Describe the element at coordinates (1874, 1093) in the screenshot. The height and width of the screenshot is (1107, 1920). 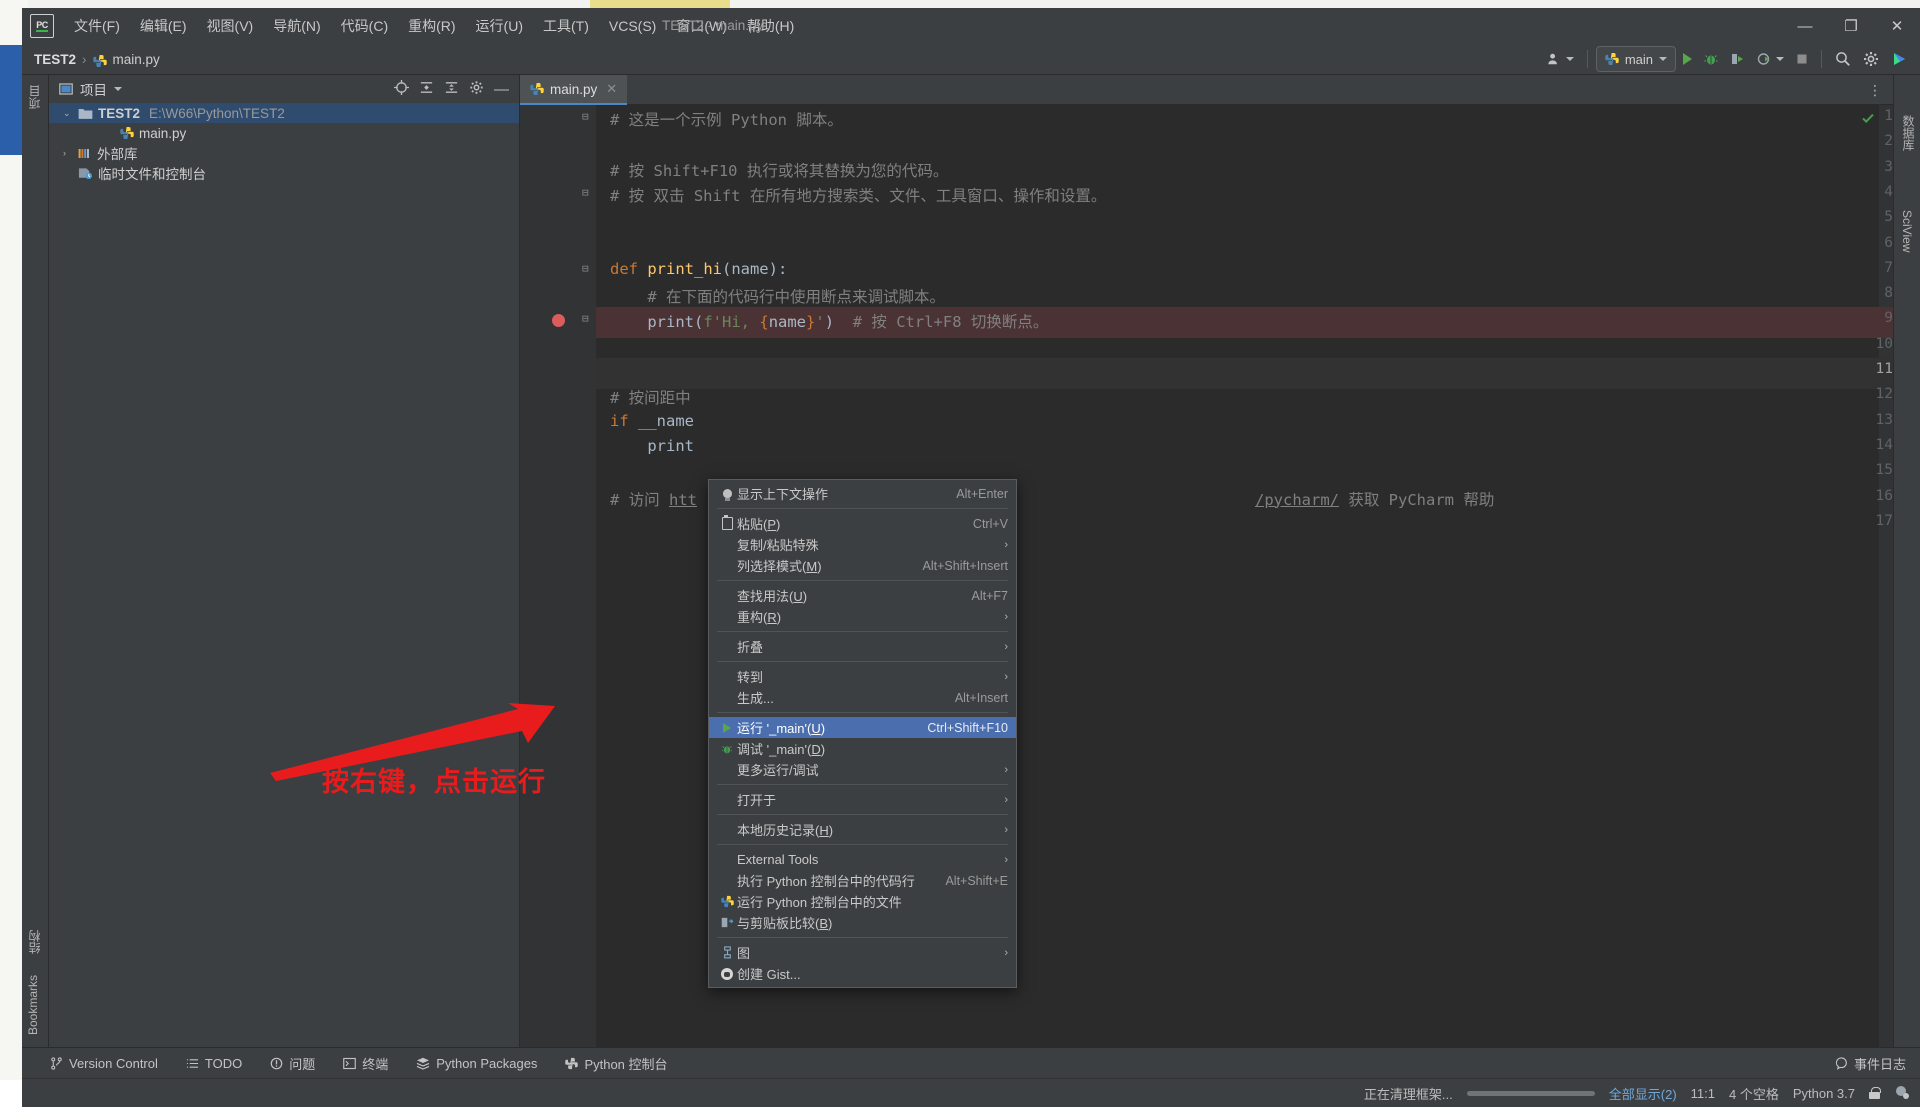
I see `lock-icon` at that location.